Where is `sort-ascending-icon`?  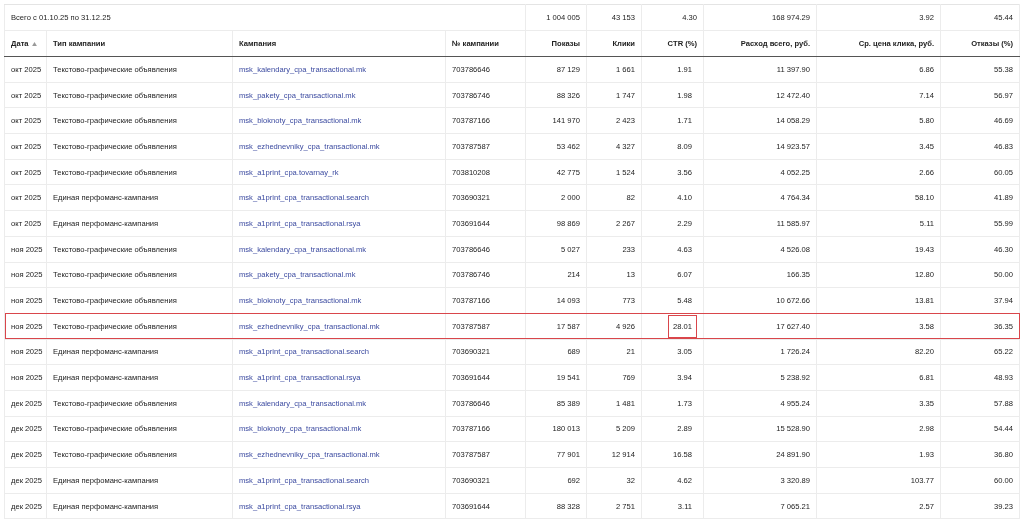 sort-ascending-icon is located at coordinates (34, 43).